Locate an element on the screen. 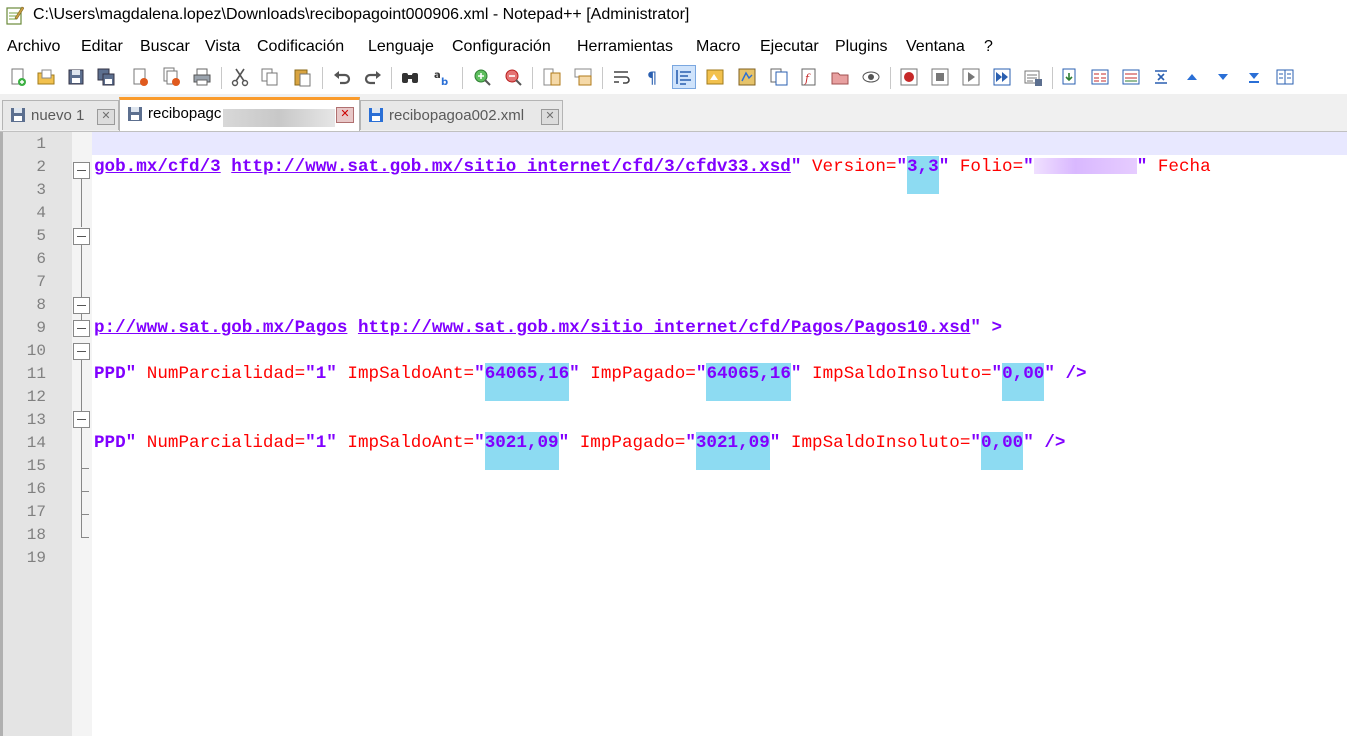 Image resolution: width=1347 pixels, height=736 pixels. line-number: 5 is located at coordinates (41, 236).